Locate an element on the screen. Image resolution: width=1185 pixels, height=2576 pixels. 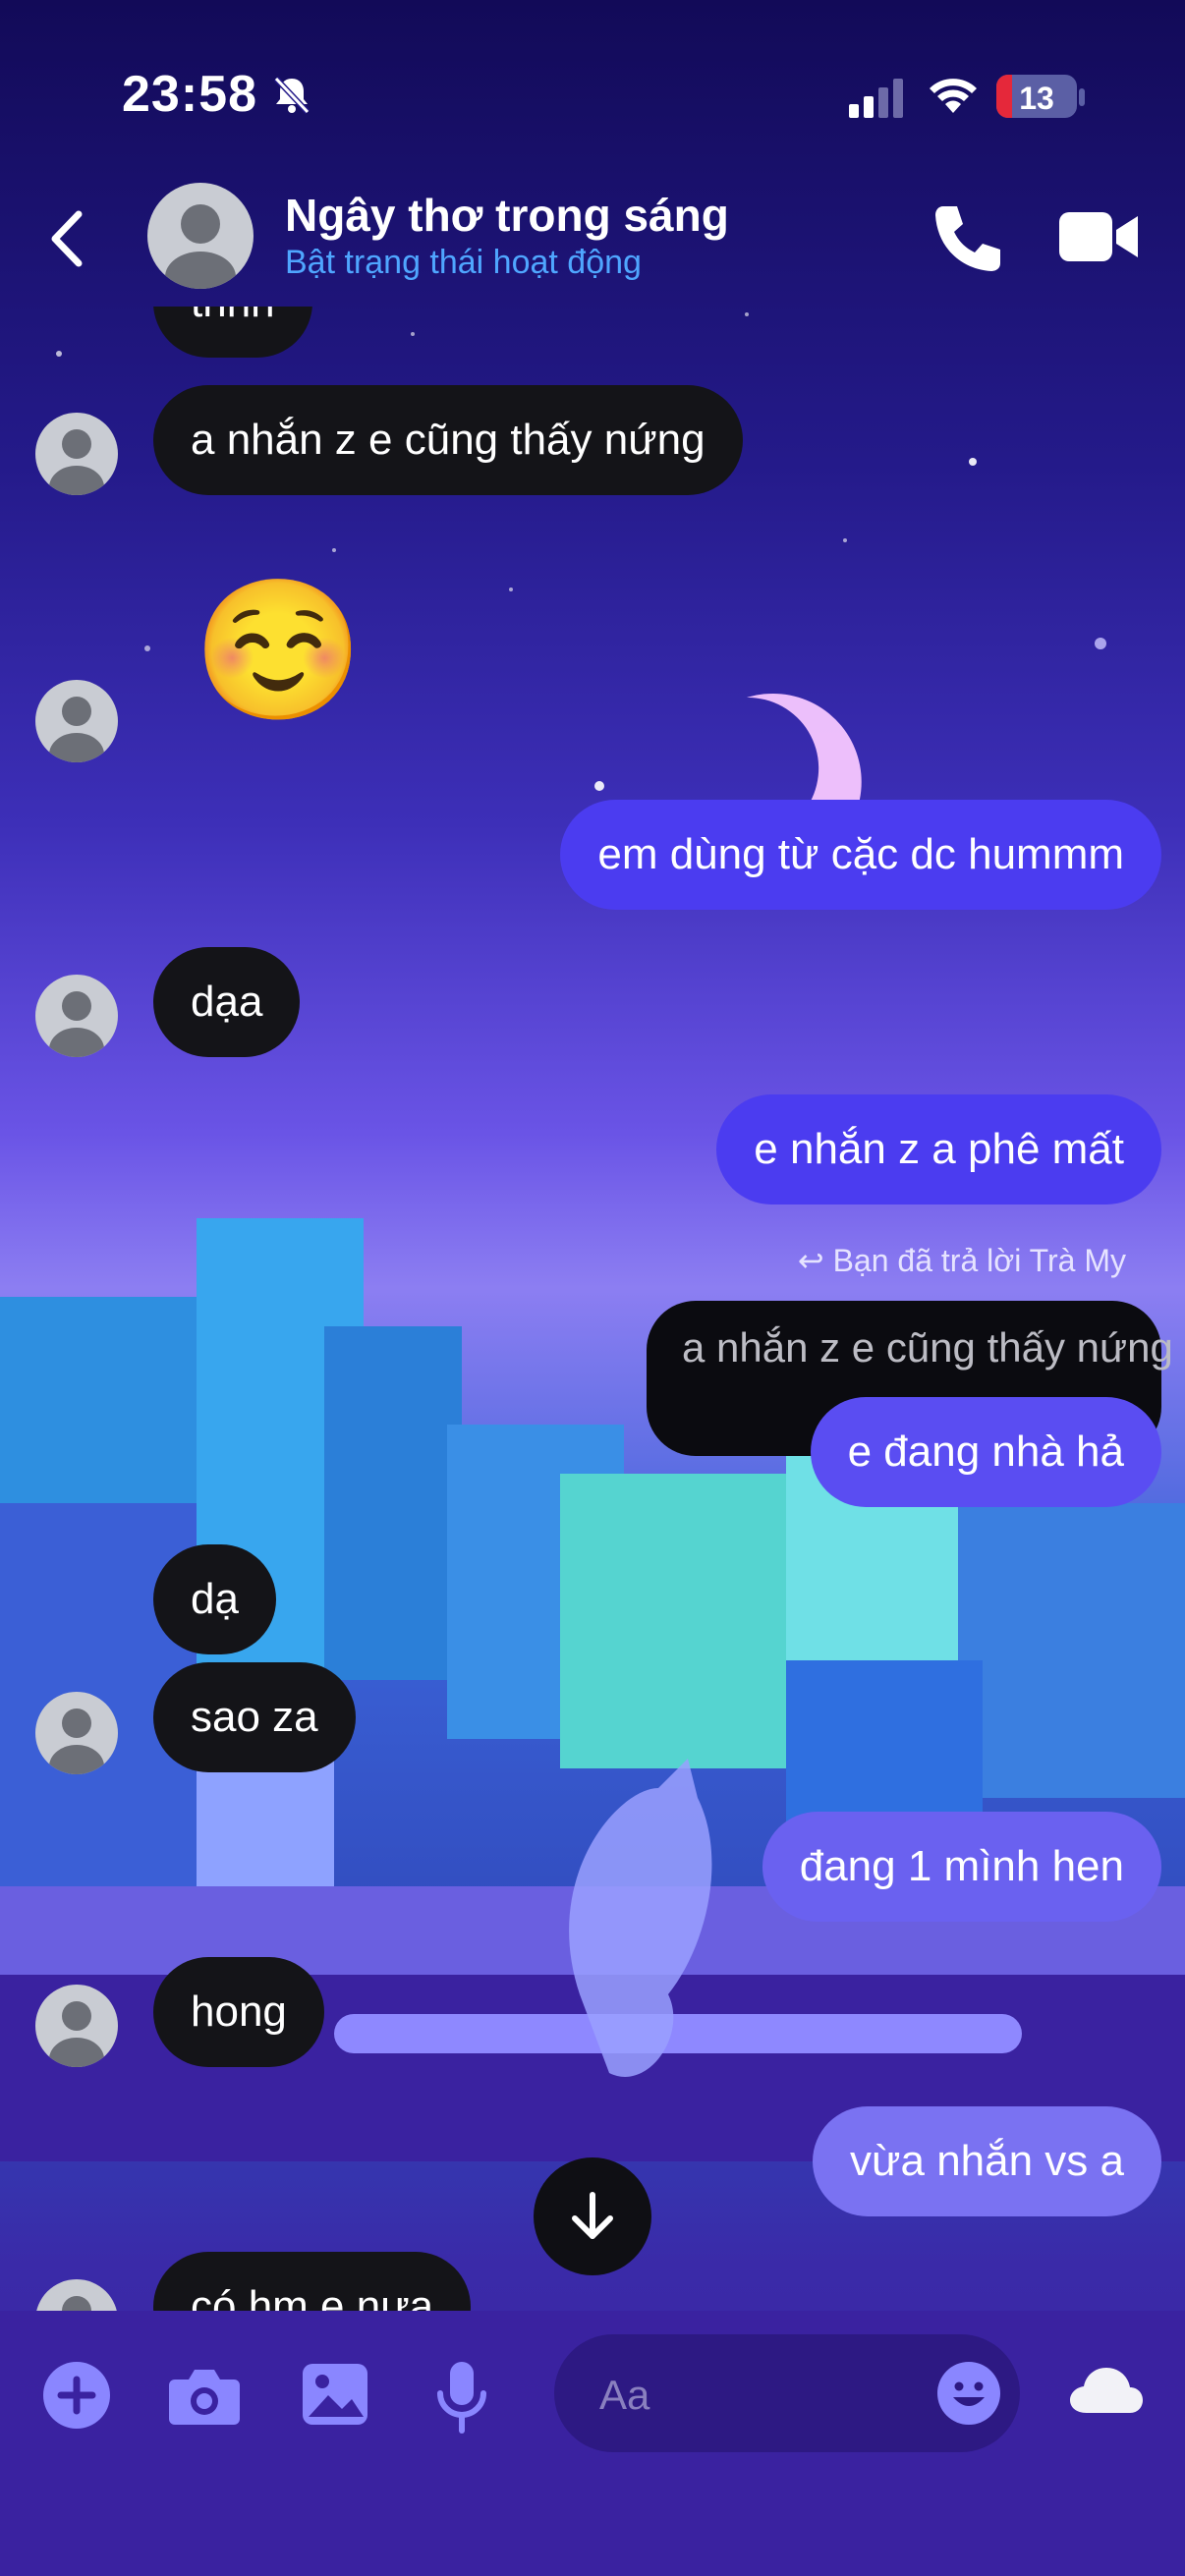
plus-icon is located at coordinates (76, 2395).